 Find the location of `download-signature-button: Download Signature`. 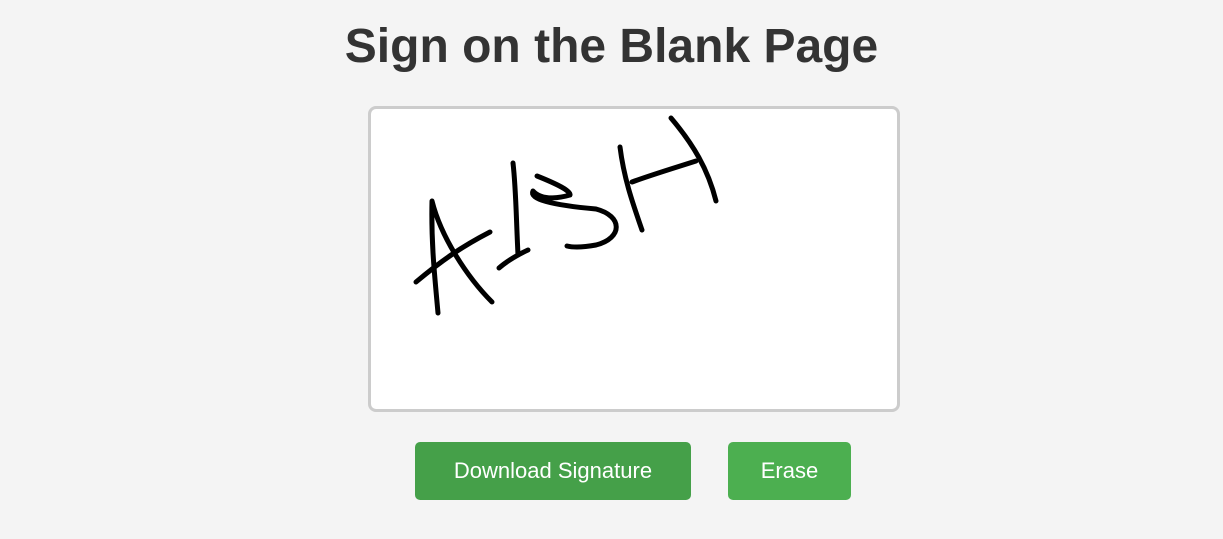

download-signature-button: Download Signature is located at coordinates (553, 471).